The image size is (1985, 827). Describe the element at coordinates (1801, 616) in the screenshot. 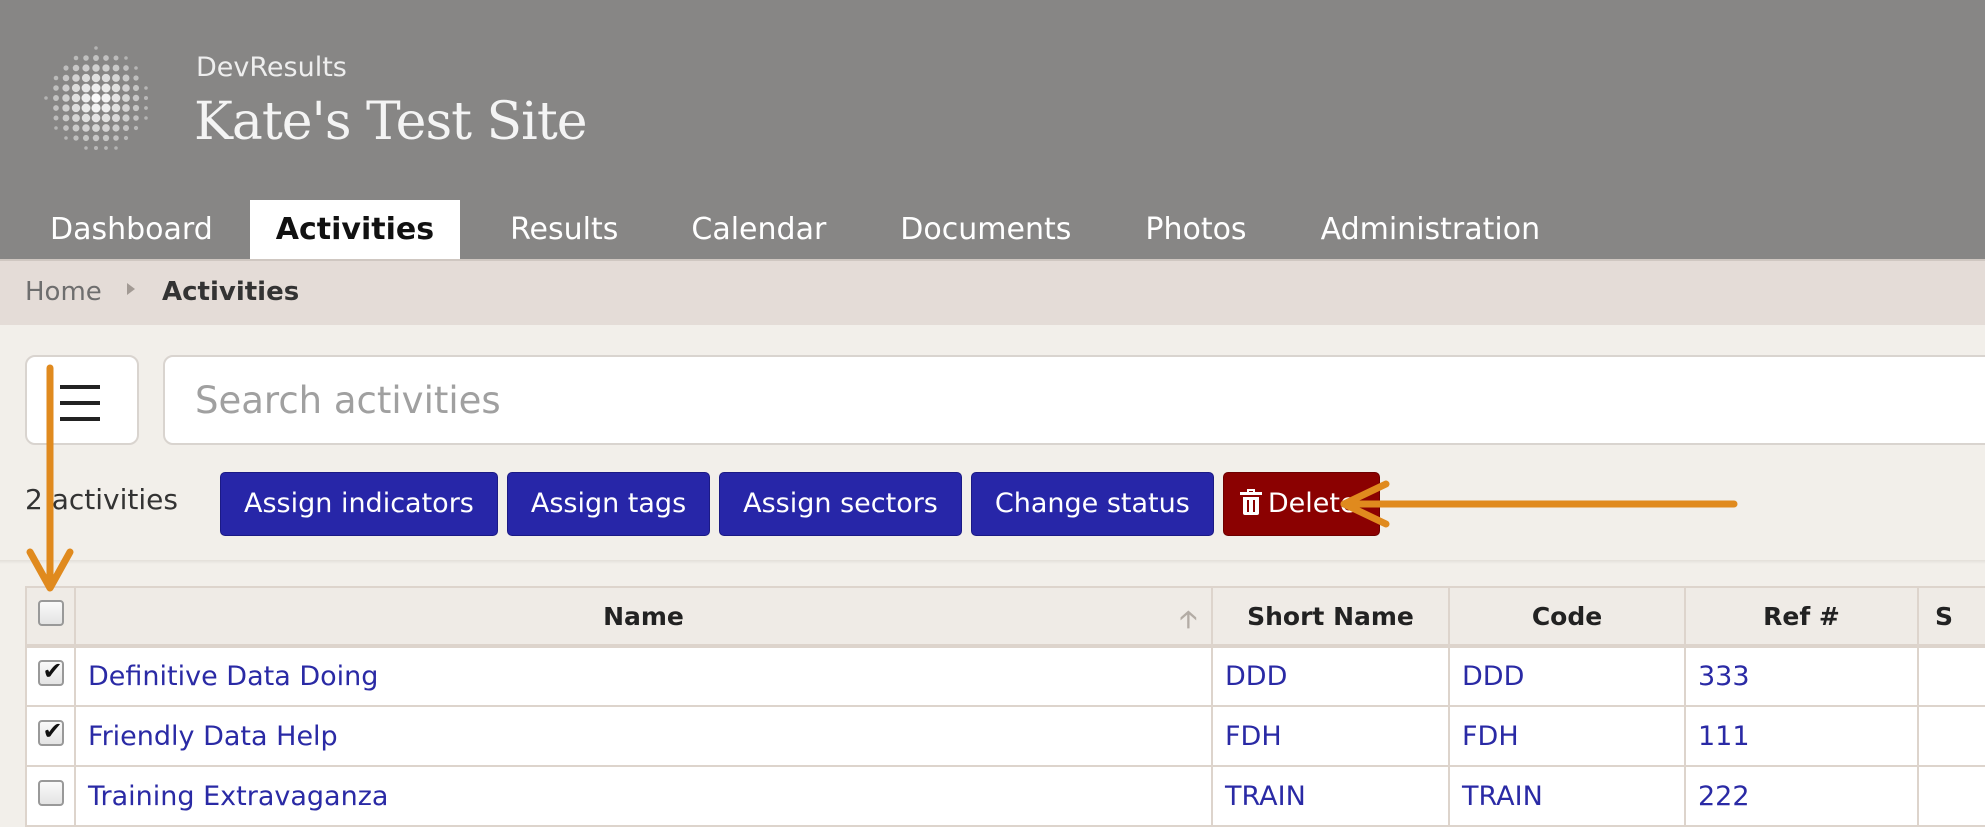

I see `column-header-ref: Ref #` at that location.